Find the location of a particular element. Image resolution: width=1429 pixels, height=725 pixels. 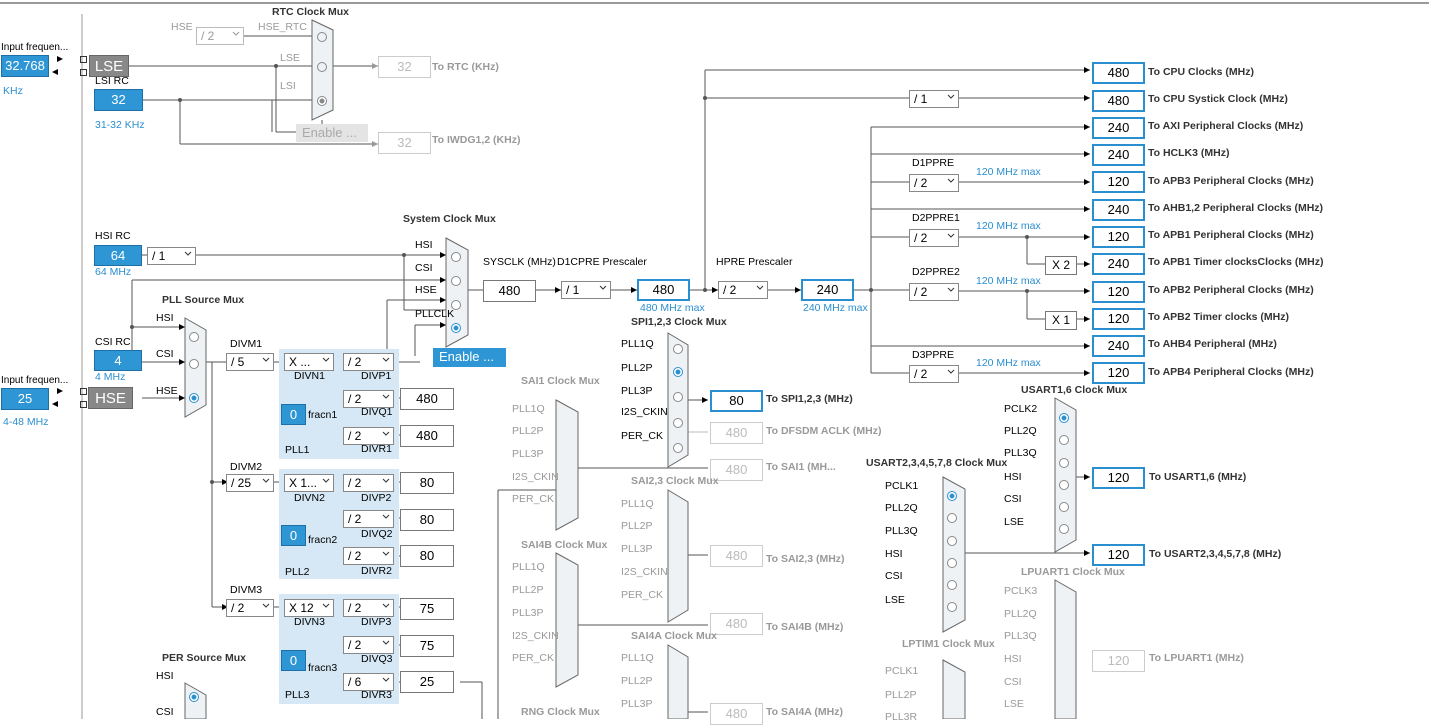

sysmux-radio-pllclk is located at coordinates (456, 328).